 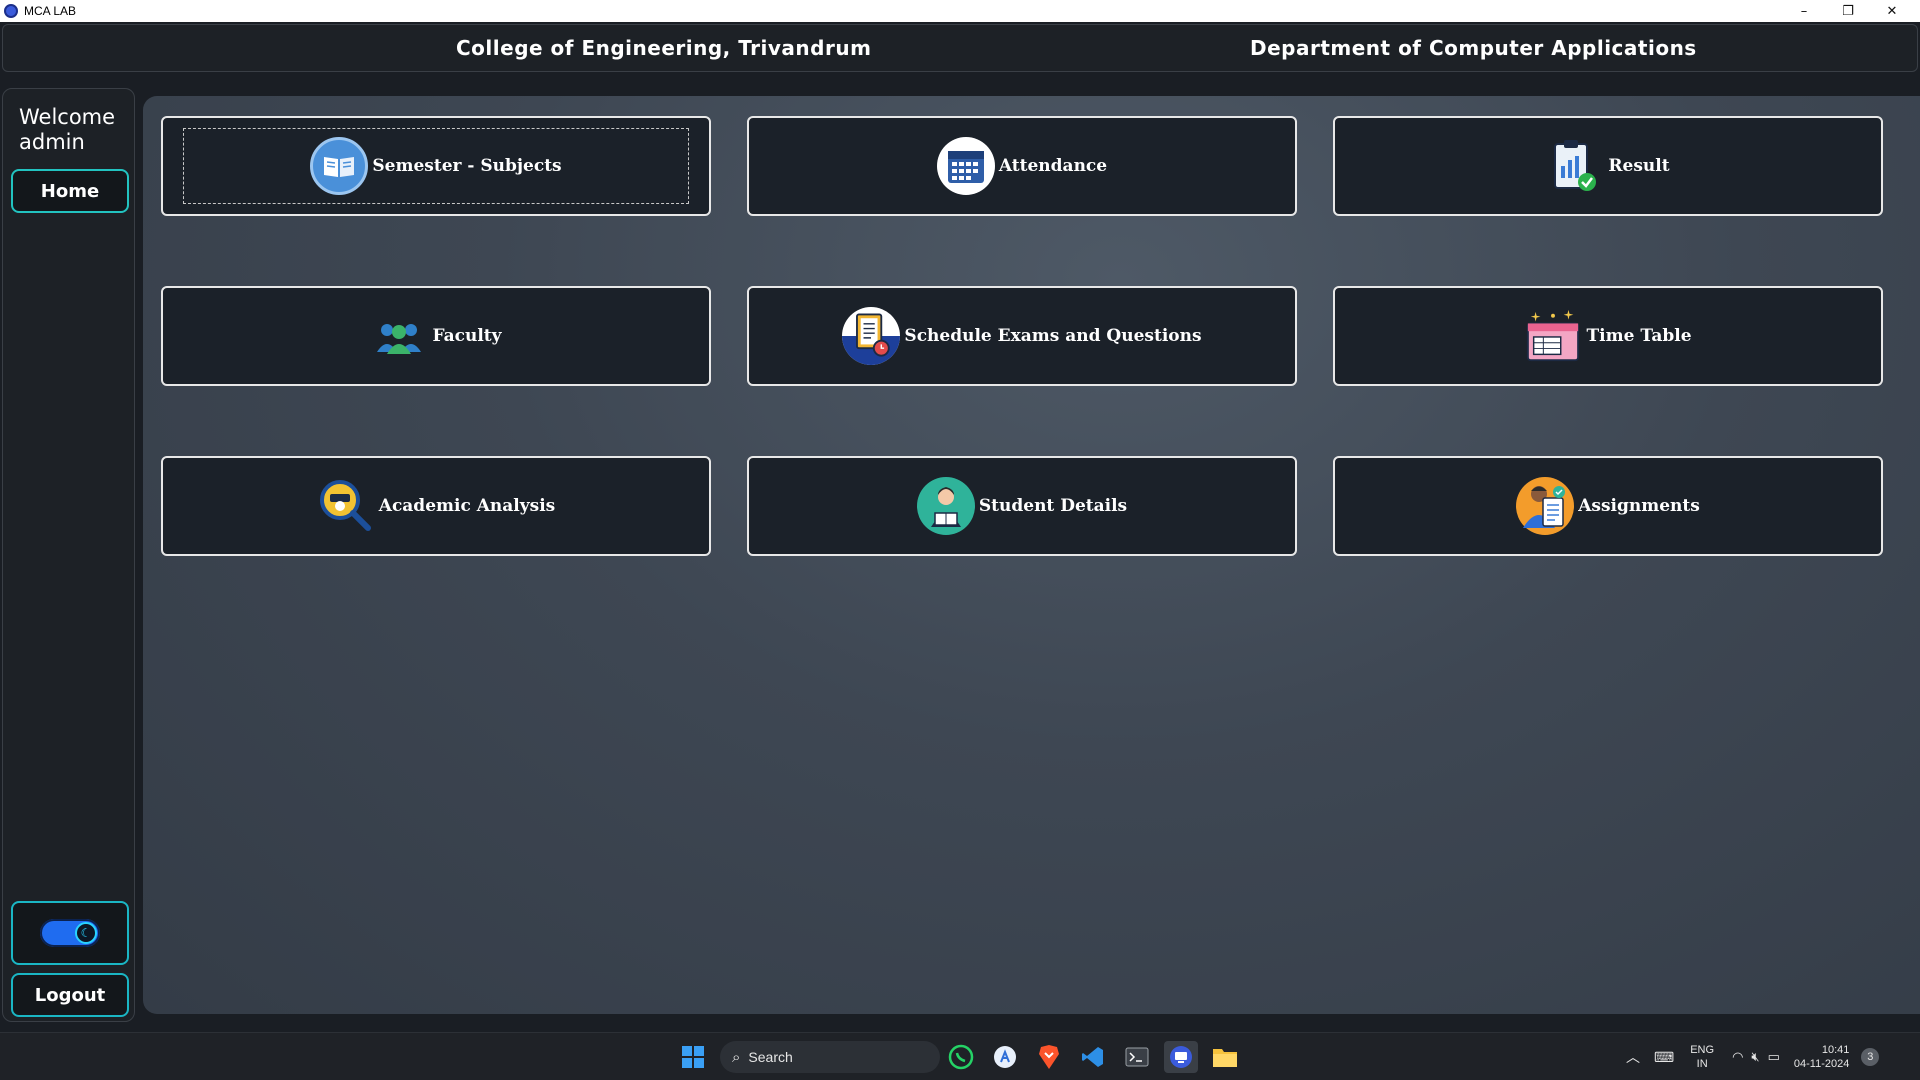 What do you see at coordinates (1821, 1064) in the screenshot?
I see `clock-date: 04-11-2024` at bounding box center [1821, 1064].